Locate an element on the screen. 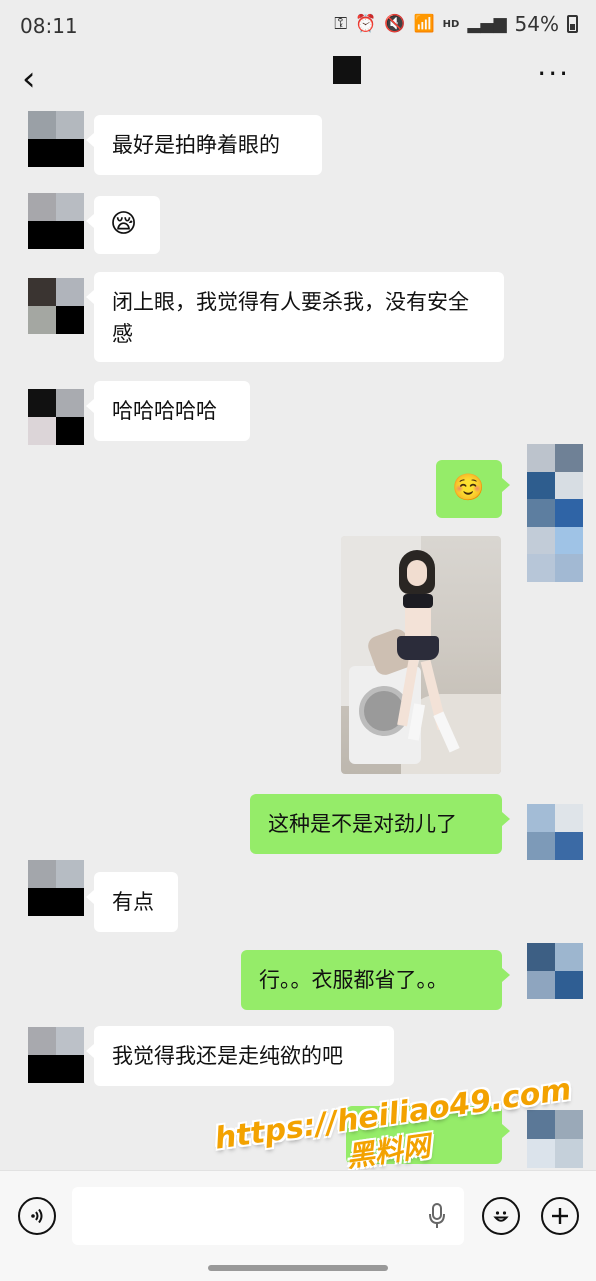 This screenshot has height=1281, width=596. message-bubble: 这种是不是对劲儿了 is located at coordinates (380, 824).